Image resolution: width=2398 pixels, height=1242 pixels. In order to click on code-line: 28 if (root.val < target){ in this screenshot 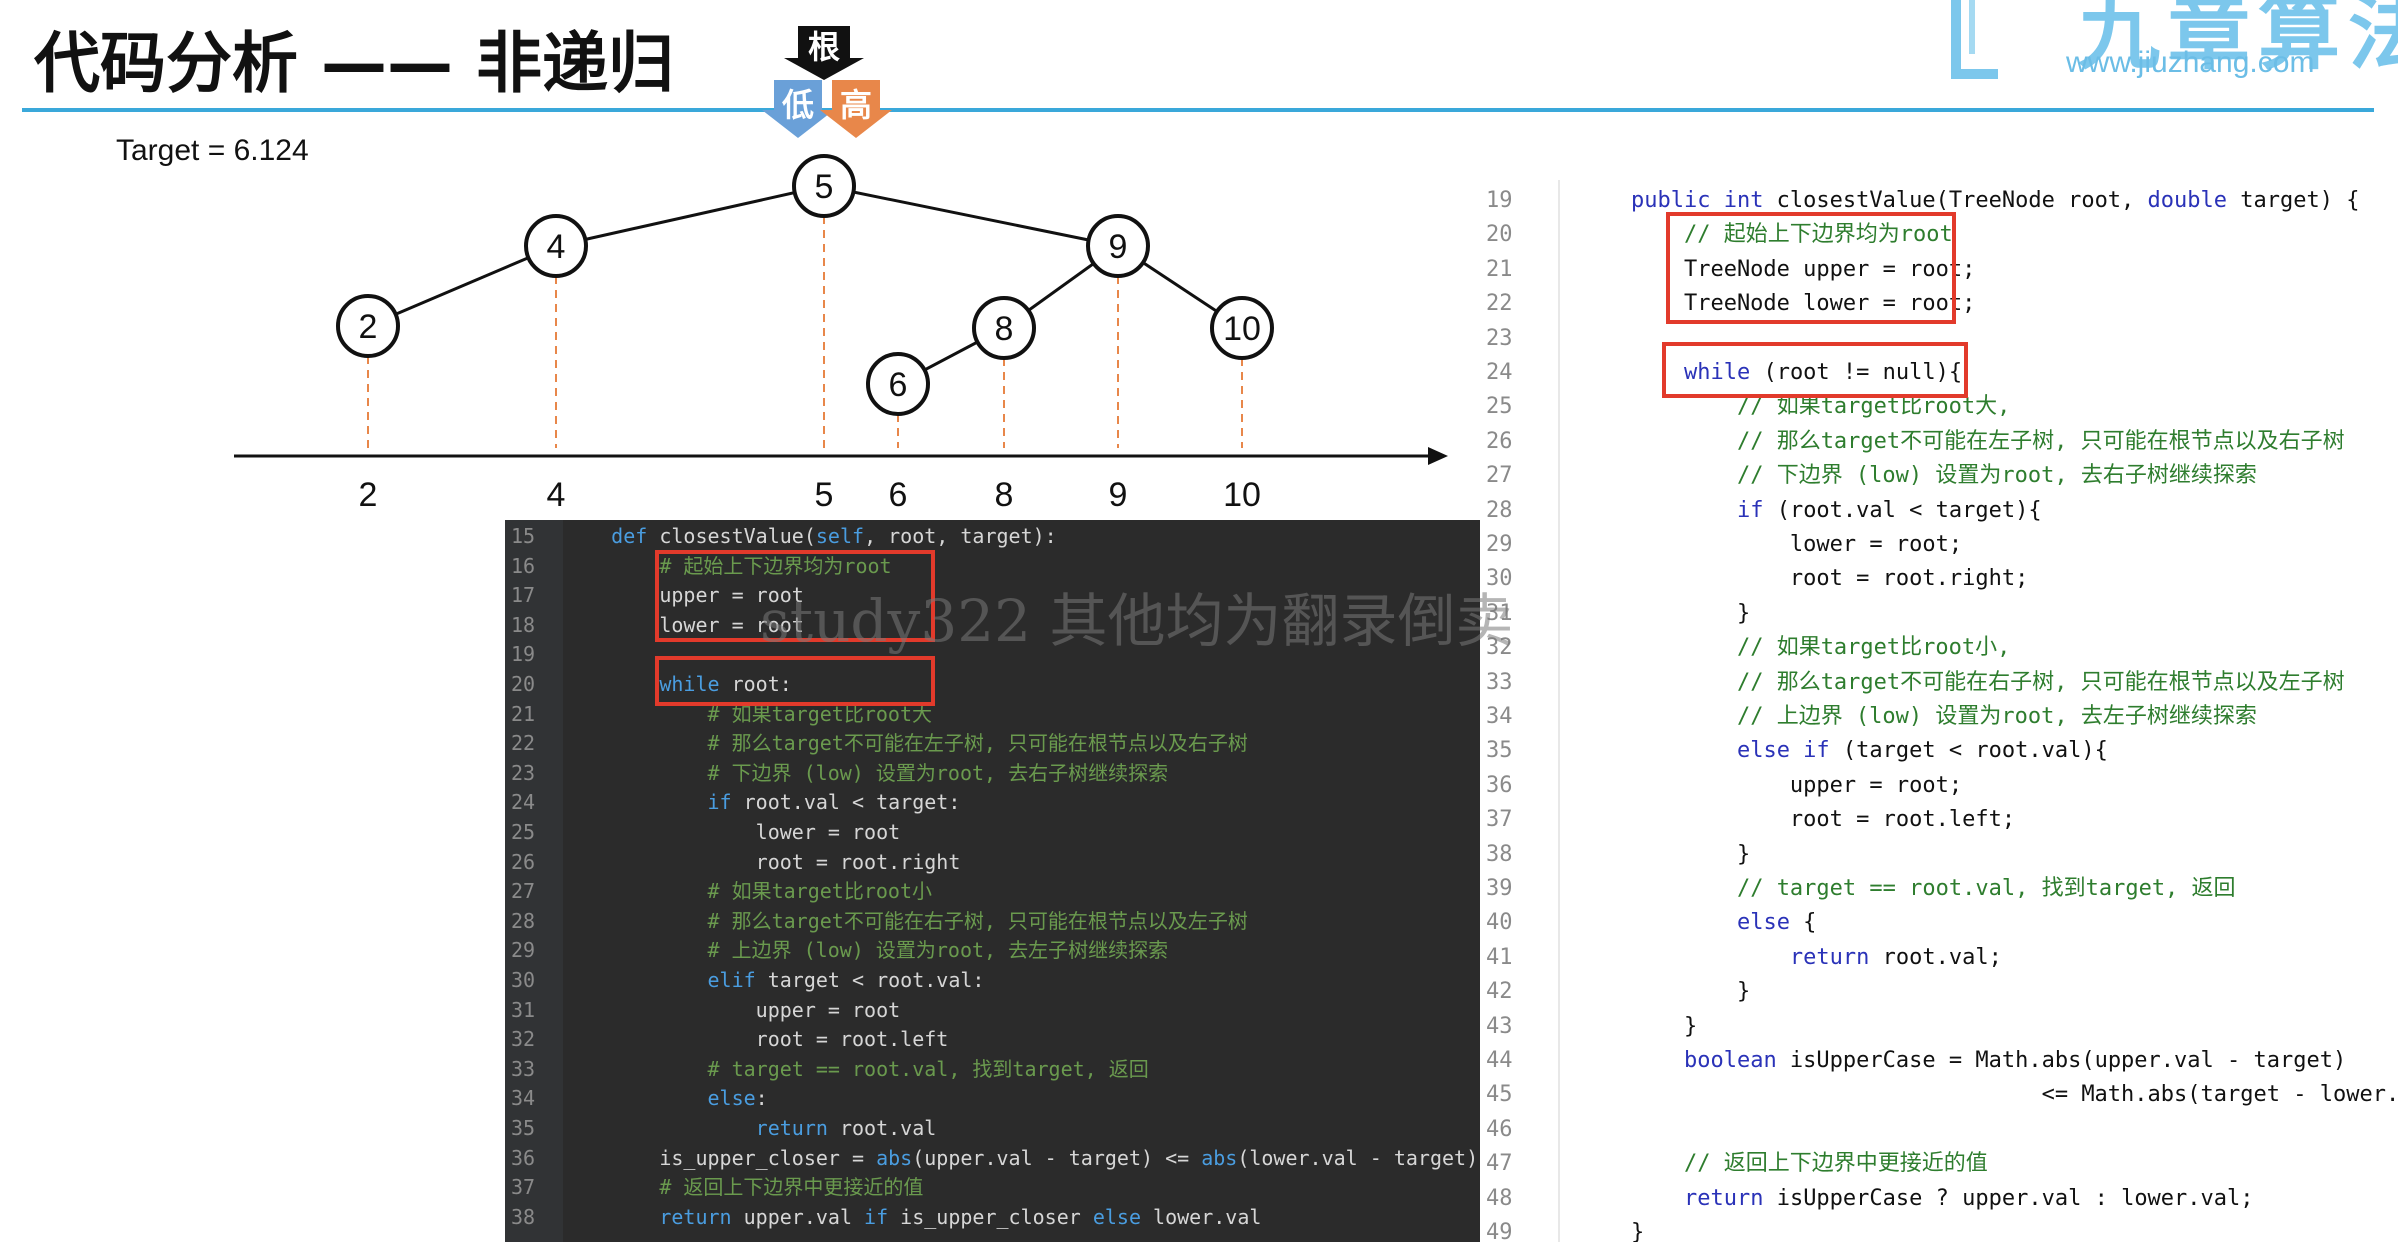, I will do `click(1939, 511)`.